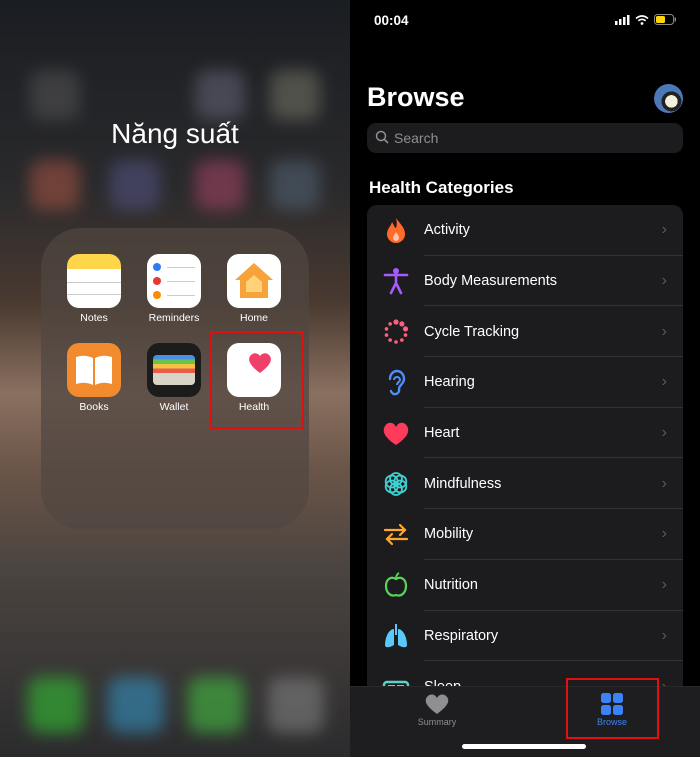  Describe the element at coordinates (396, 534) in the screenshot. I see `arrows-icon` at that location.